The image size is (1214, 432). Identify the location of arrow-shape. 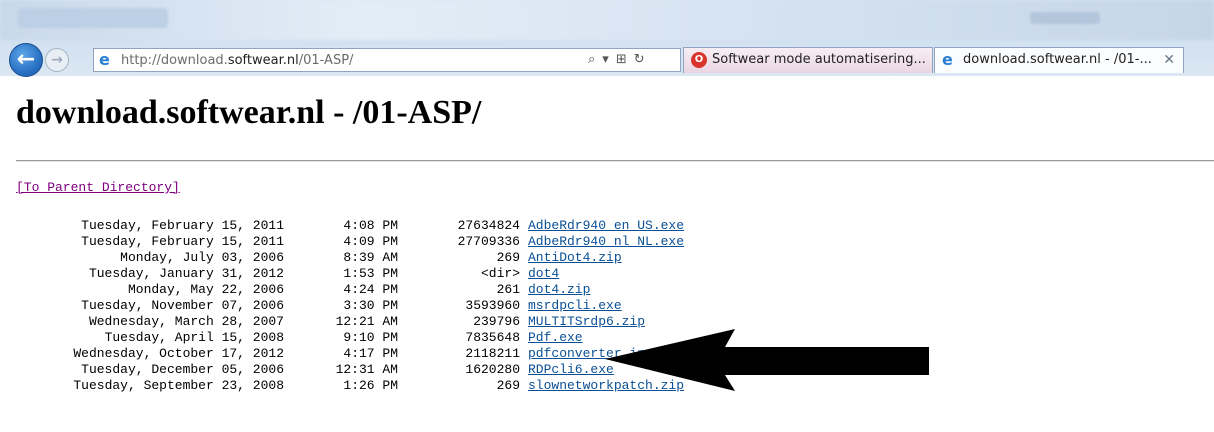
(767, 360).